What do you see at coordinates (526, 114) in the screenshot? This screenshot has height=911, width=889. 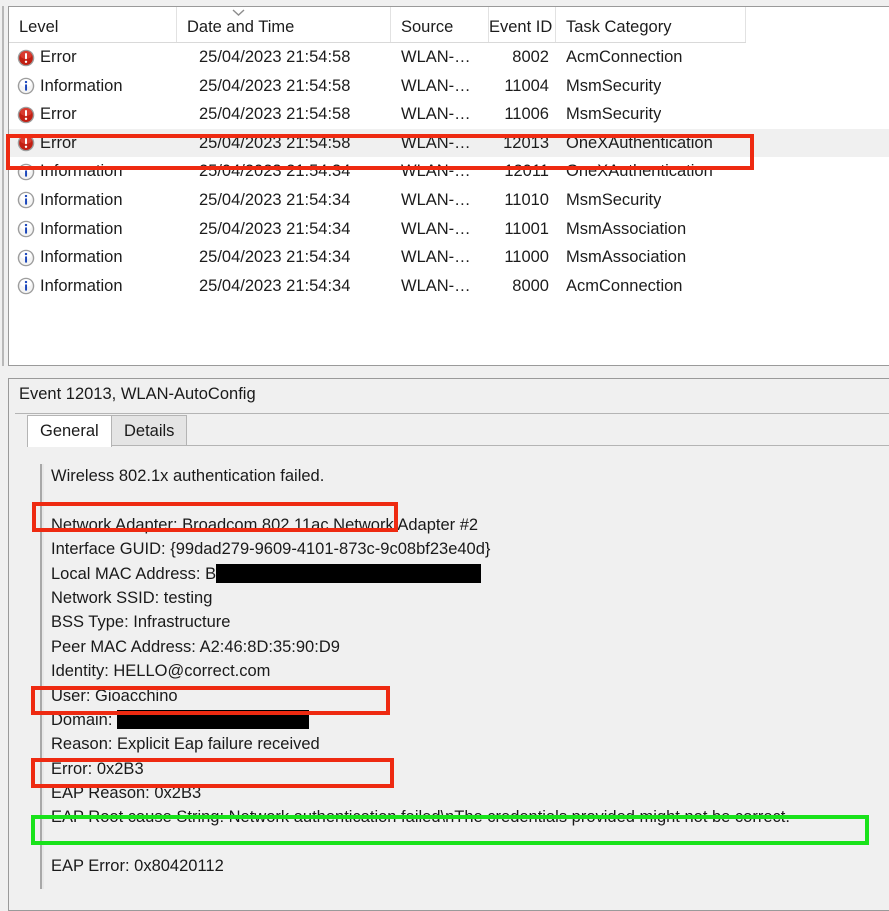 I see `cell-event-id: 11006` at bounding box center [526, 114].